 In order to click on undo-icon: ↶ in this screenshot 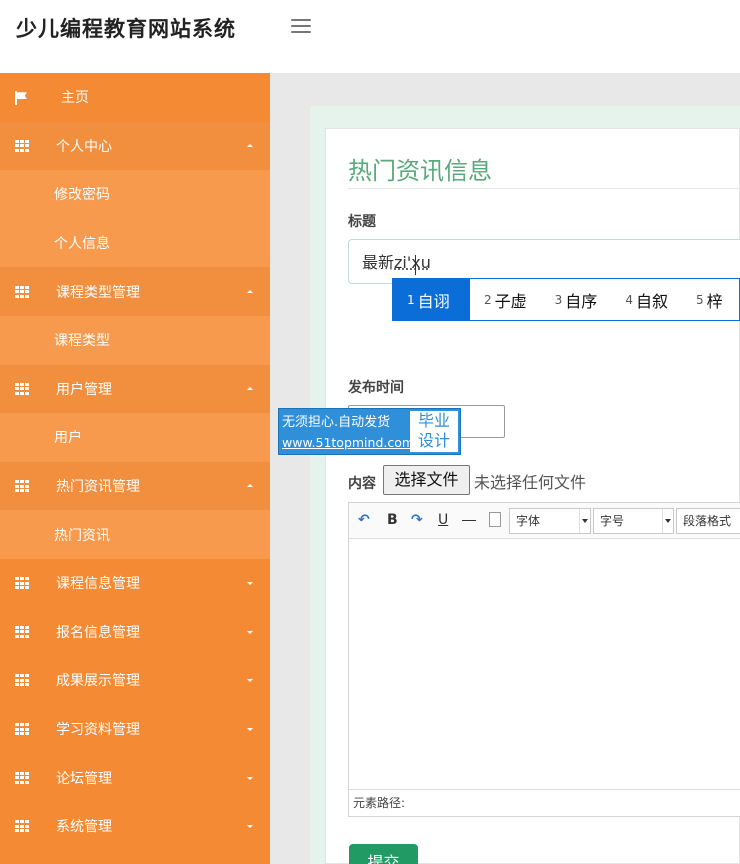, I will do `click(364, 520)`.